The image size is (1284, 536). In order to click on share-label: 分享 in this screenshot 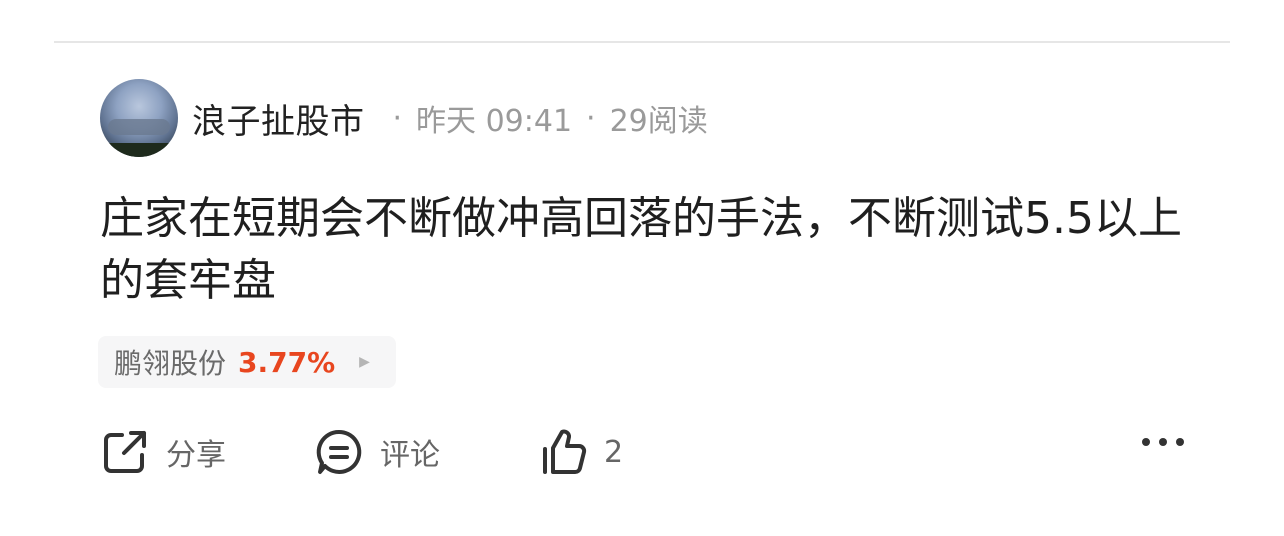, I will do `click(196, 455)`.